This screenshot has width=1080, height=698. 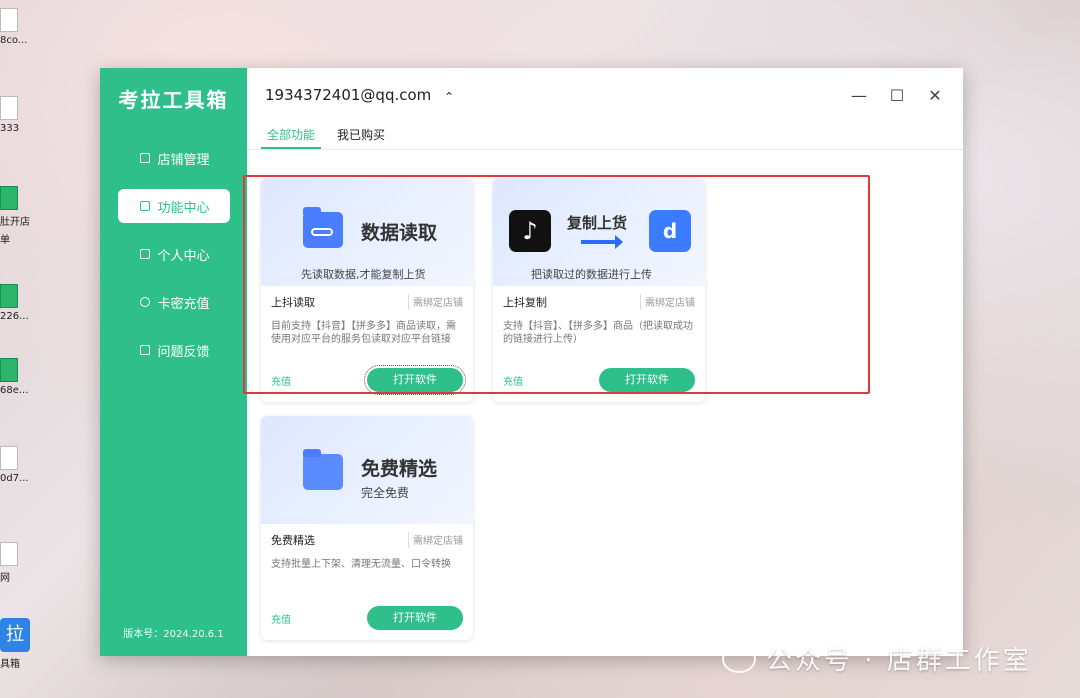 What do you see at coordinates (449, 96) in the screenshot?
I see `chevron-up-icon: ⌄` at bounding box center [449, 96].